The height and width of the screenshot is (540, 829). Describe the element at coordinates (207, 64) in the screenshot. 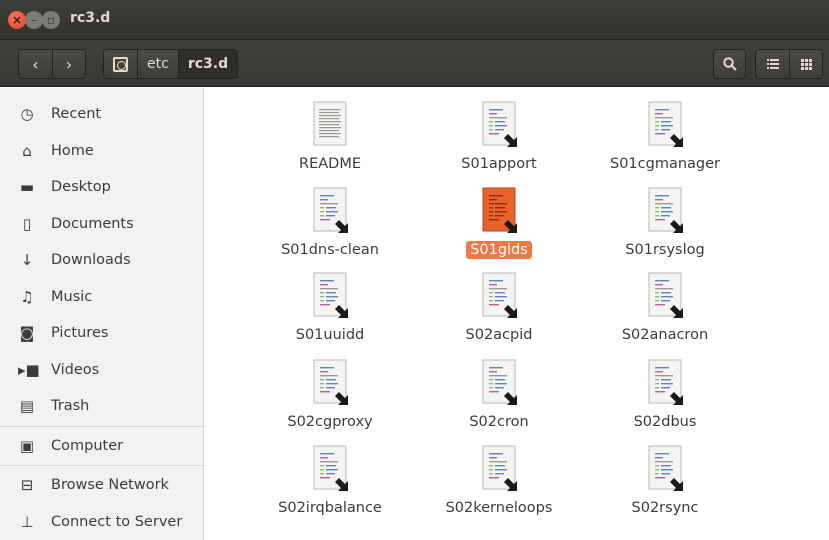

I see `breadcrumb-rc3d: rc3.d` at that location.